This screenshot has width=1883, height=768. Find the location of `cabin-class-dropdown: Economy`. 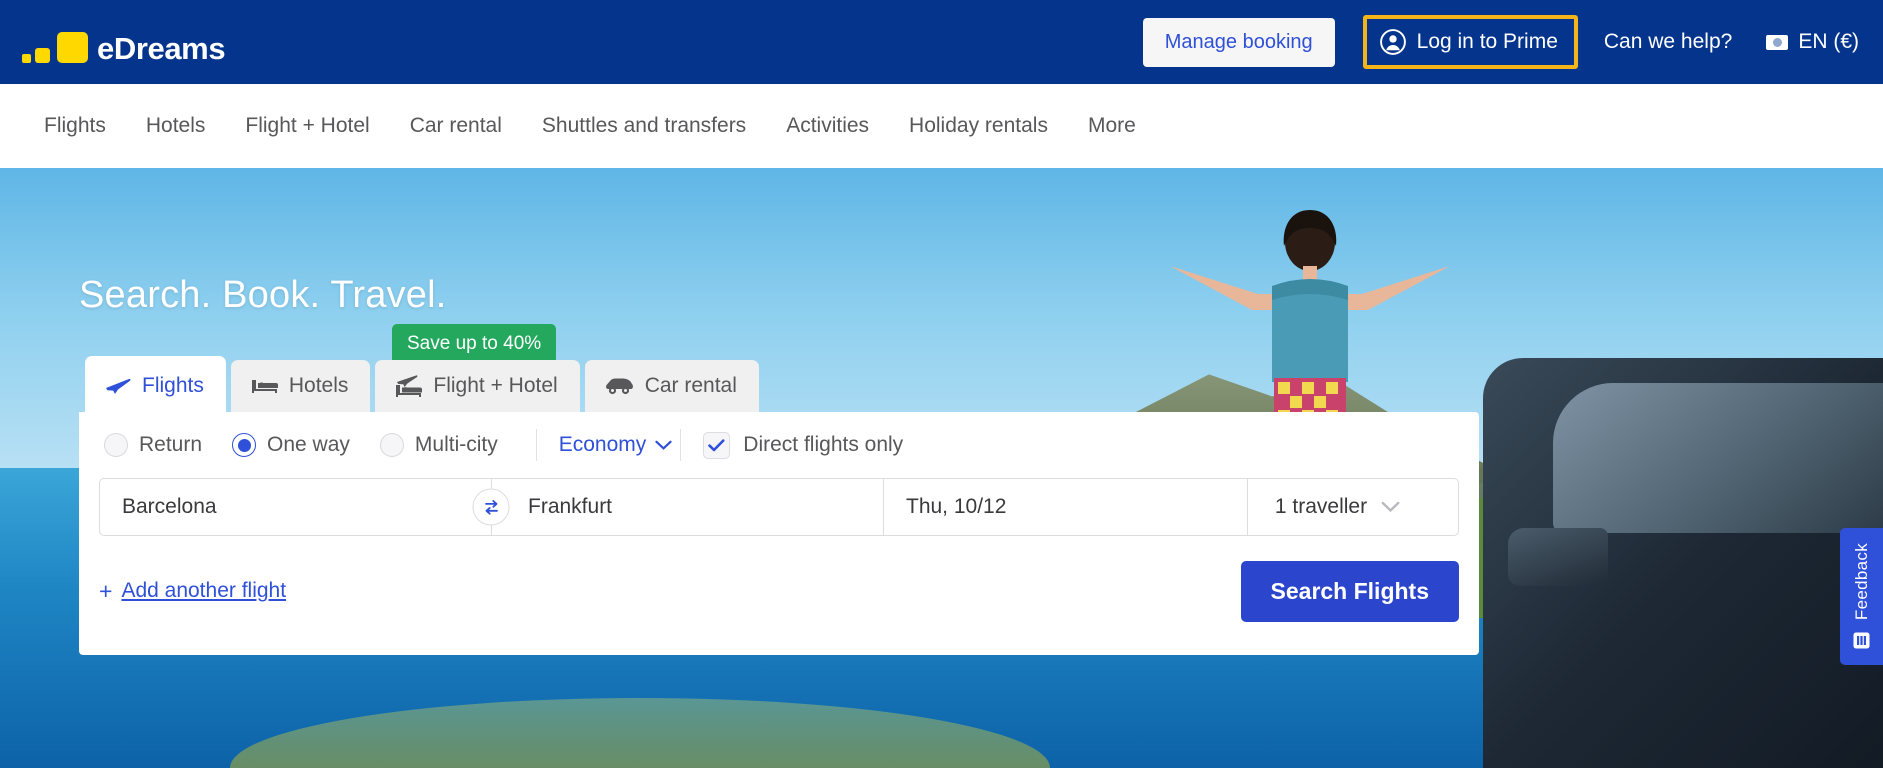

cabin-class-dropdown: Economy is located at coordinates (616, 445).